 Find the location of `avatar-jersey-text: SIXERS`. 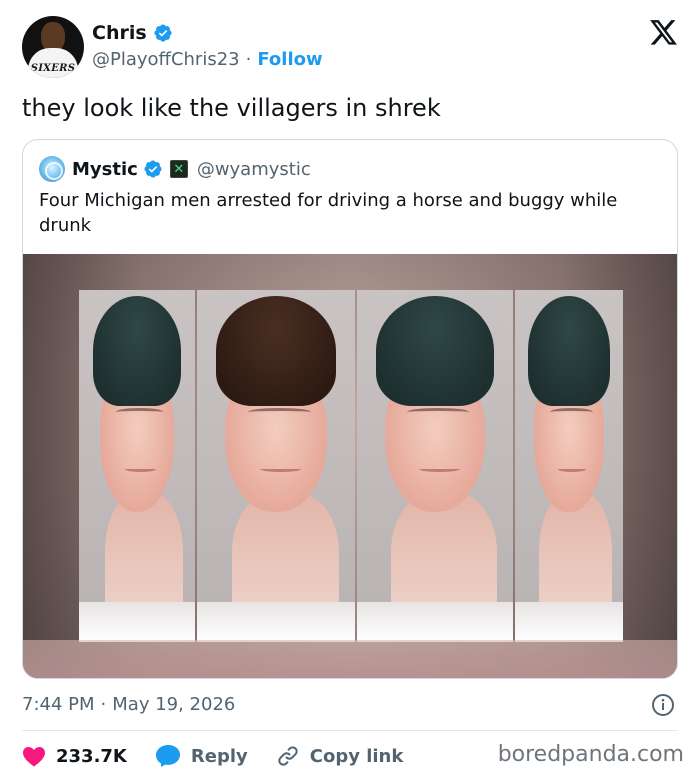

avatar-jersey-text: SIXERS is located at coordinates (53, 68).